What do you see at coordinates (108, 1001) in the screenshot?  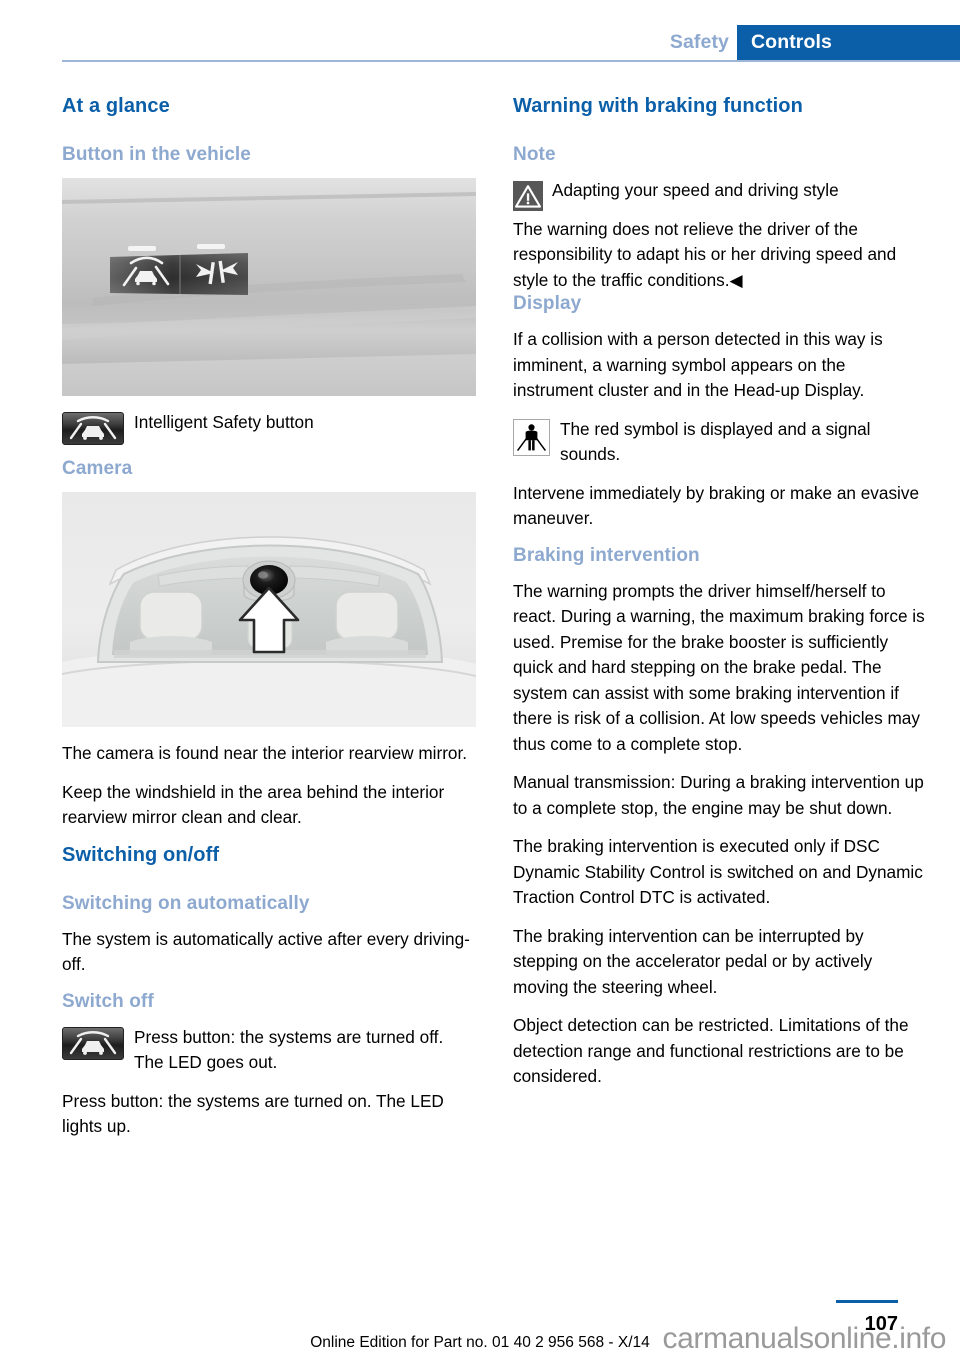 I see `heading-switch-off: Switch off` at bounding box center [108, 1001].